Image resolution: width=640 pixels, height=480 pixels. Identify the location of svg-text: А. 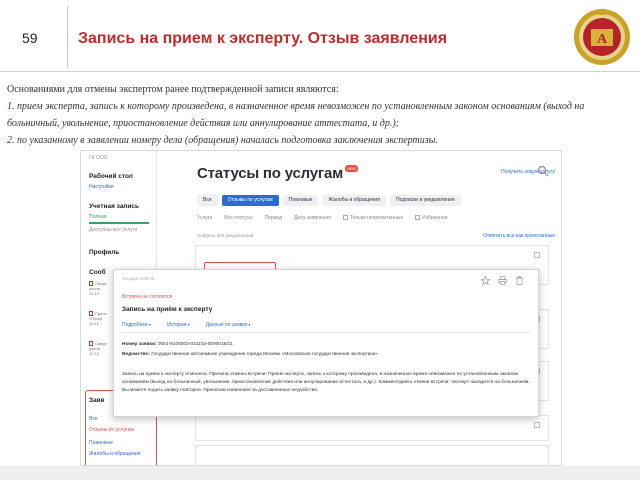
(602, 39).